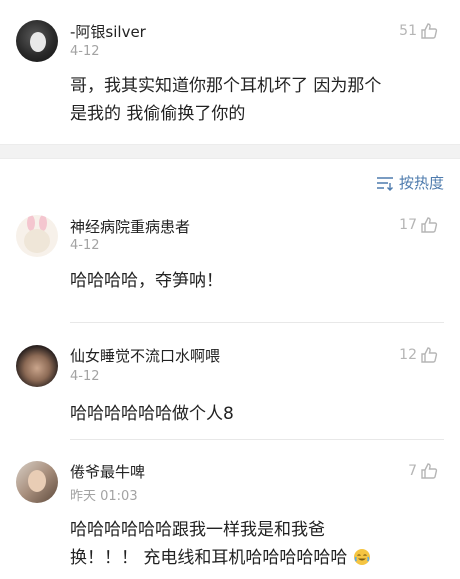 The image size is (460, 579). What do you see at coordinates (108, 31) in the screenshot?
I see `username: -阿银silver` at bounding box center [108, 31].